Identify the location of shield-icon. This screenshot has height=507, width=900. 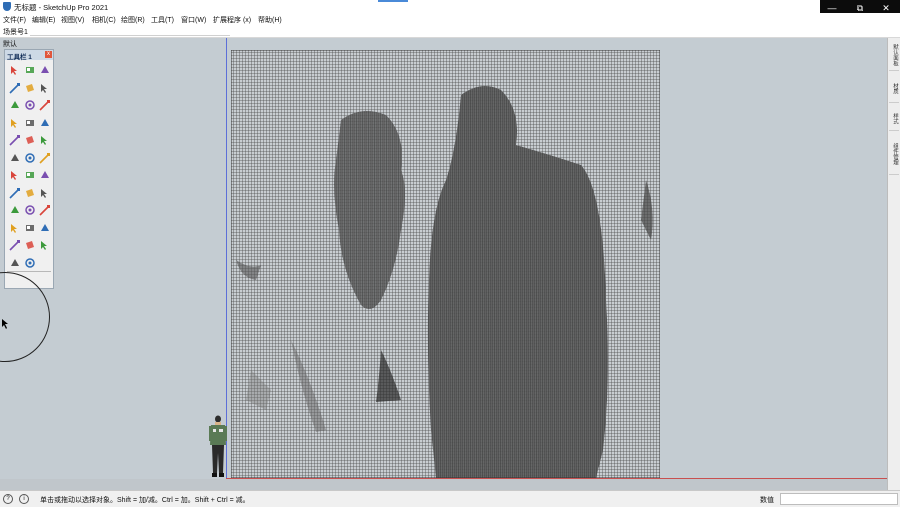
(15, 140).